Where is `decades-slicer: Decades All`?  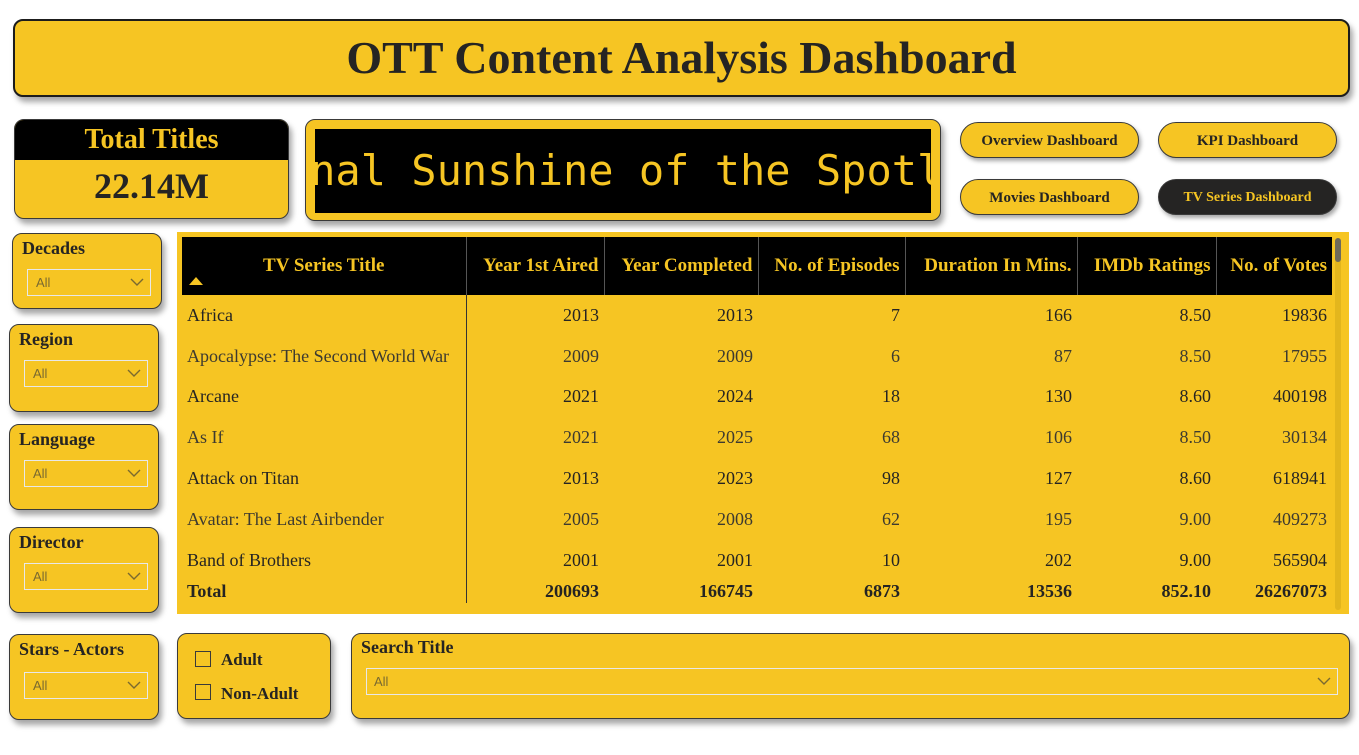 decades-slicer: Decades All is located at coordinates (87, 271).